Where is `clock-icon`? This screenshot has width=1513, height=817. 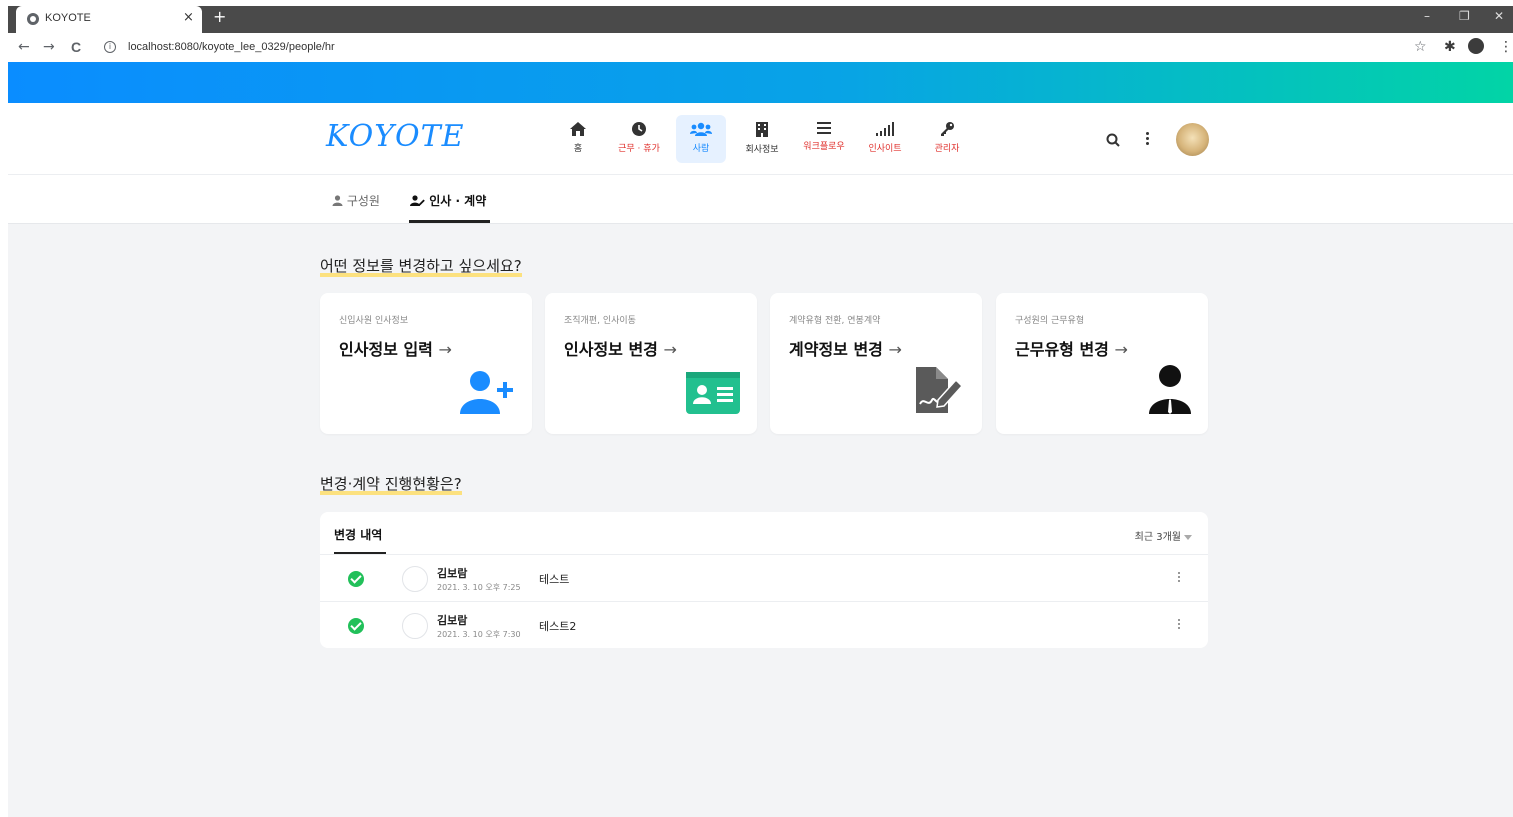 clock-icon is located at coordinates (639, 129).